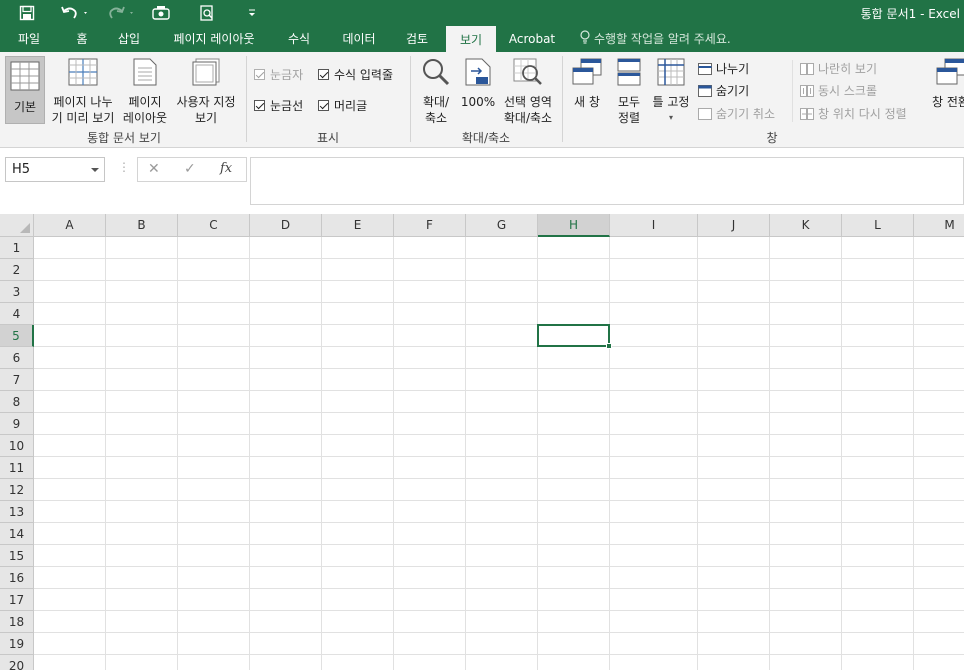 Image resolution: width=964 pixels, height=670 pixels. Describe the element at coordinates (17, 490) in the screenshot. I see `row-header: 12` at that location.